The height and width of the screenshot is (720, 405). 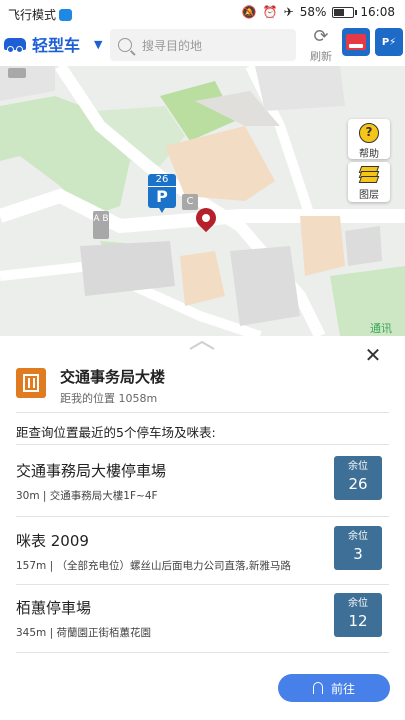 What do you see at coordinates (17, 73) in the screenshot?
I see `map-small-marker` at bounding box center [17, 73].